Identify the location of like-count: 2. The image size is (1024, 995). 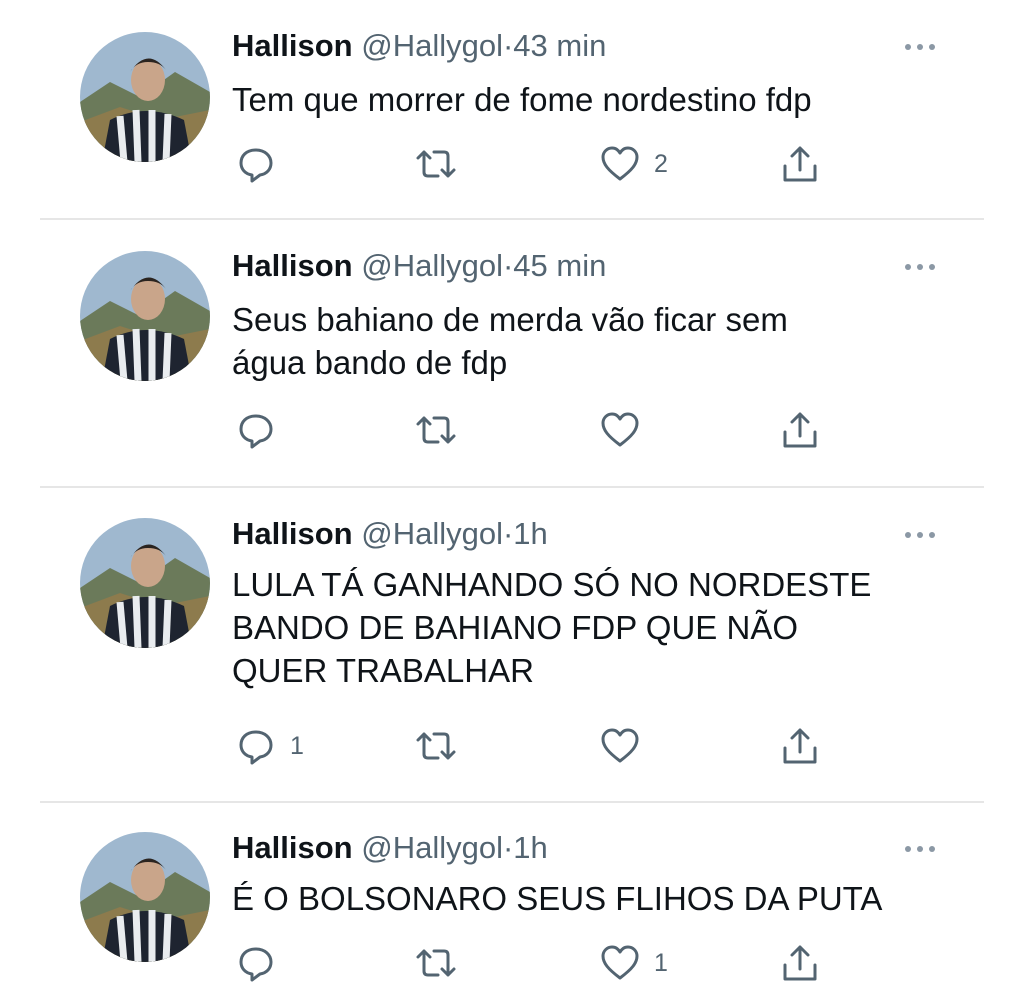
(661, 163).